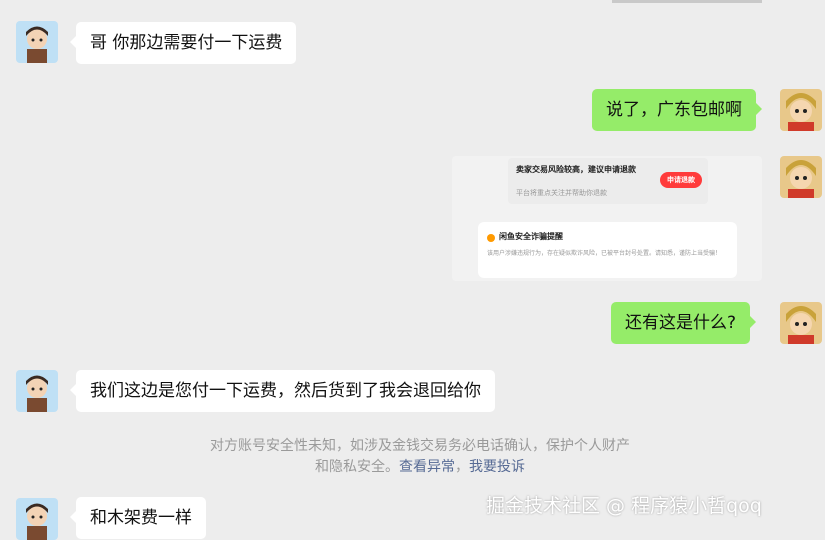 This screenshot has width=825, height=540. What do you see at coordinates (624, 506) in the screenshot?
I see `watermark: 掘金技术社区 @ 程序猿小哲qoq` at bounding box center [624, 506].